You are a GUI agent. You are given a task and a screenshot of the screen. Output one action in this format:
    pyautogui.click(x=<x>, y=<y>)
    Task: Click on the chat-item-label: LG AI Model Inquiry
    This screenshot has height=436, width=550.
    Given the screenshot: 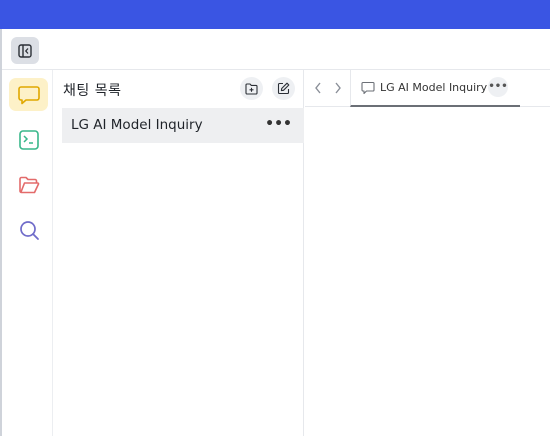 What is the action you would take?
    pyautogui.click(x=137, y=125)
    